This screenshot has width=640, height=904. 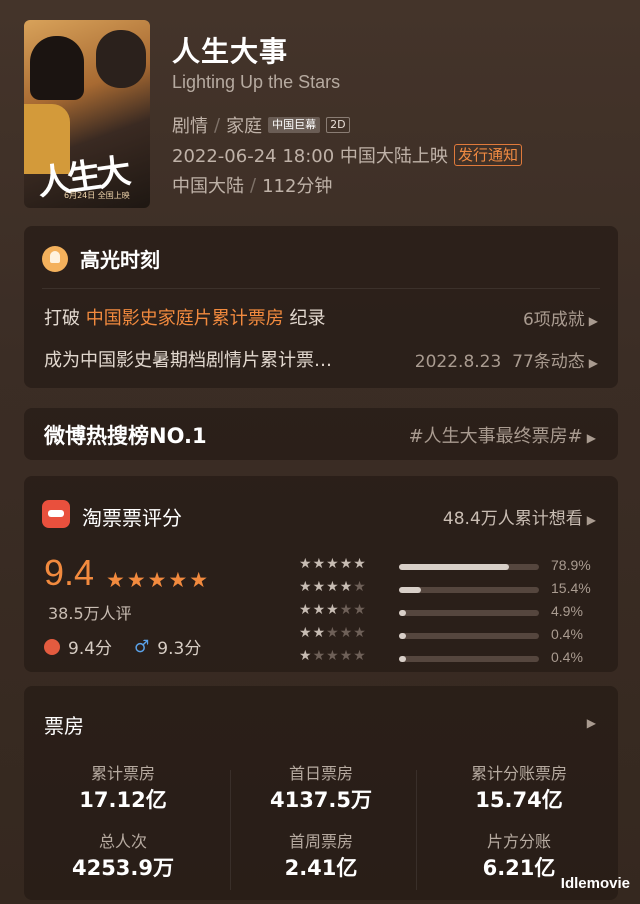 What do you see at coordinates (294, 125) in the screenshot?
I see `imax-badge: 中国巨幕` at bounding box center [294, 125].